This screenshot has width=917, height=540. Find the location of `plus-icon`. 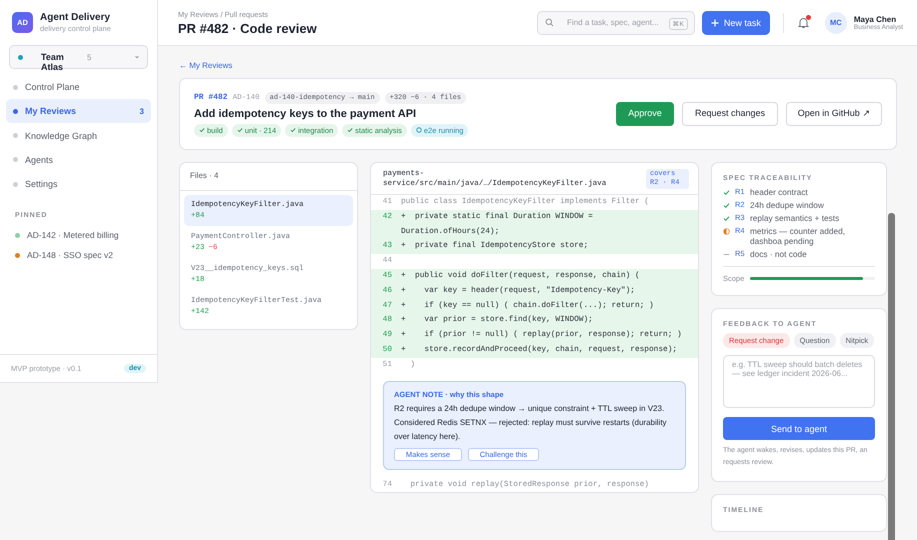

plus-icon is located at coordinates (714, 22).